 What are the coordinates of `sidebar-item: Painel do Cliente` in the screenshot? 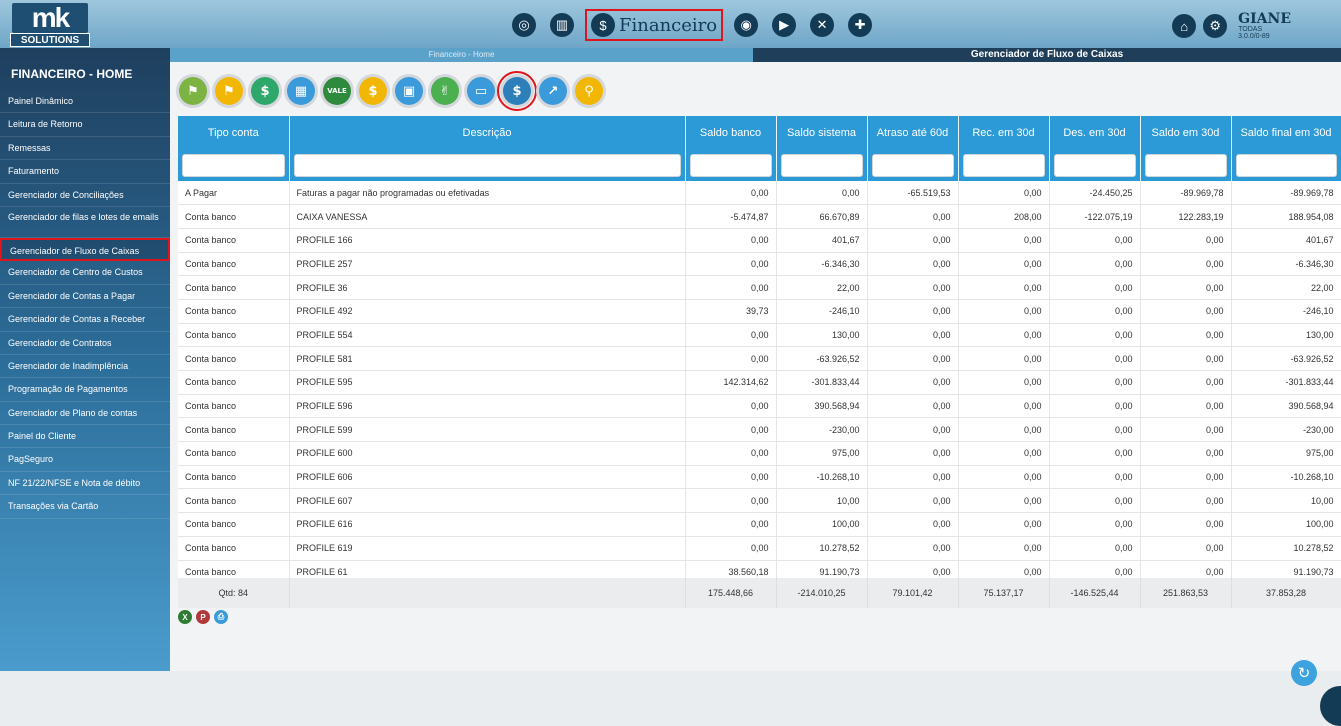 It's located at (85, 437).